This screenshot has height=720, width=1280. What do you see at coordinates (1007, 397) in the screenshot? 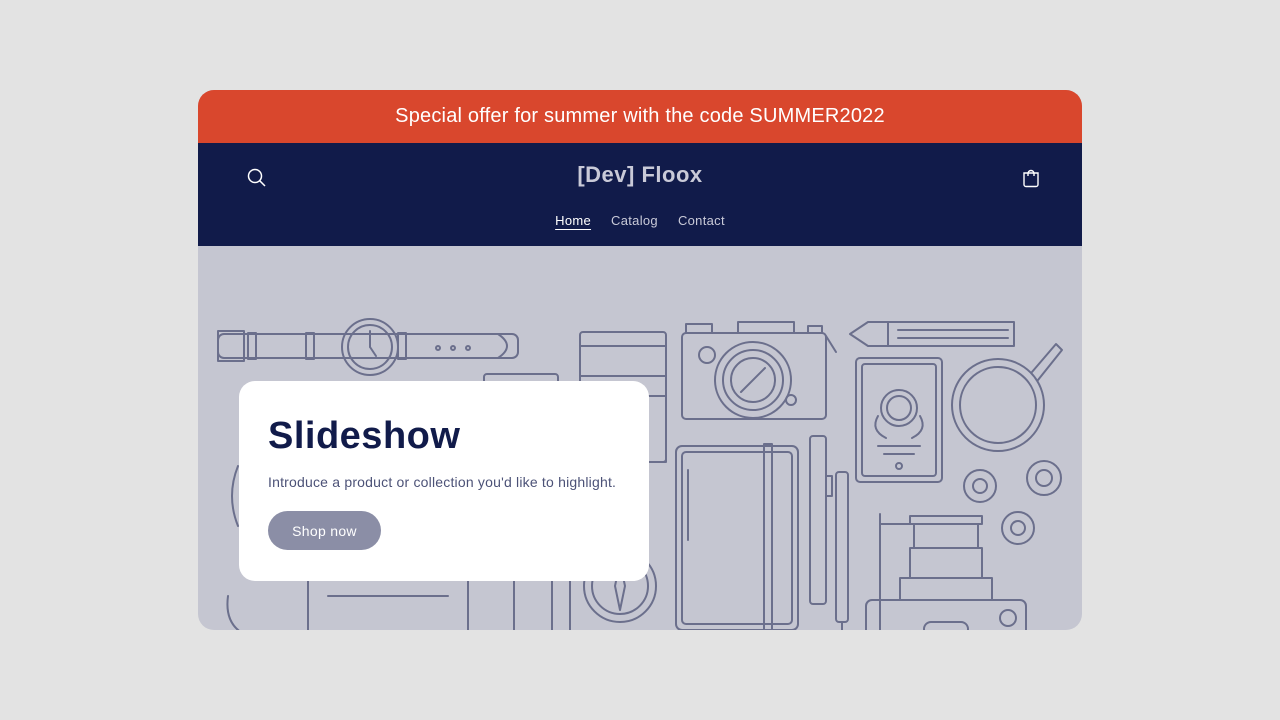
I see `mug-illustration` at bounding box center [1007, 397].